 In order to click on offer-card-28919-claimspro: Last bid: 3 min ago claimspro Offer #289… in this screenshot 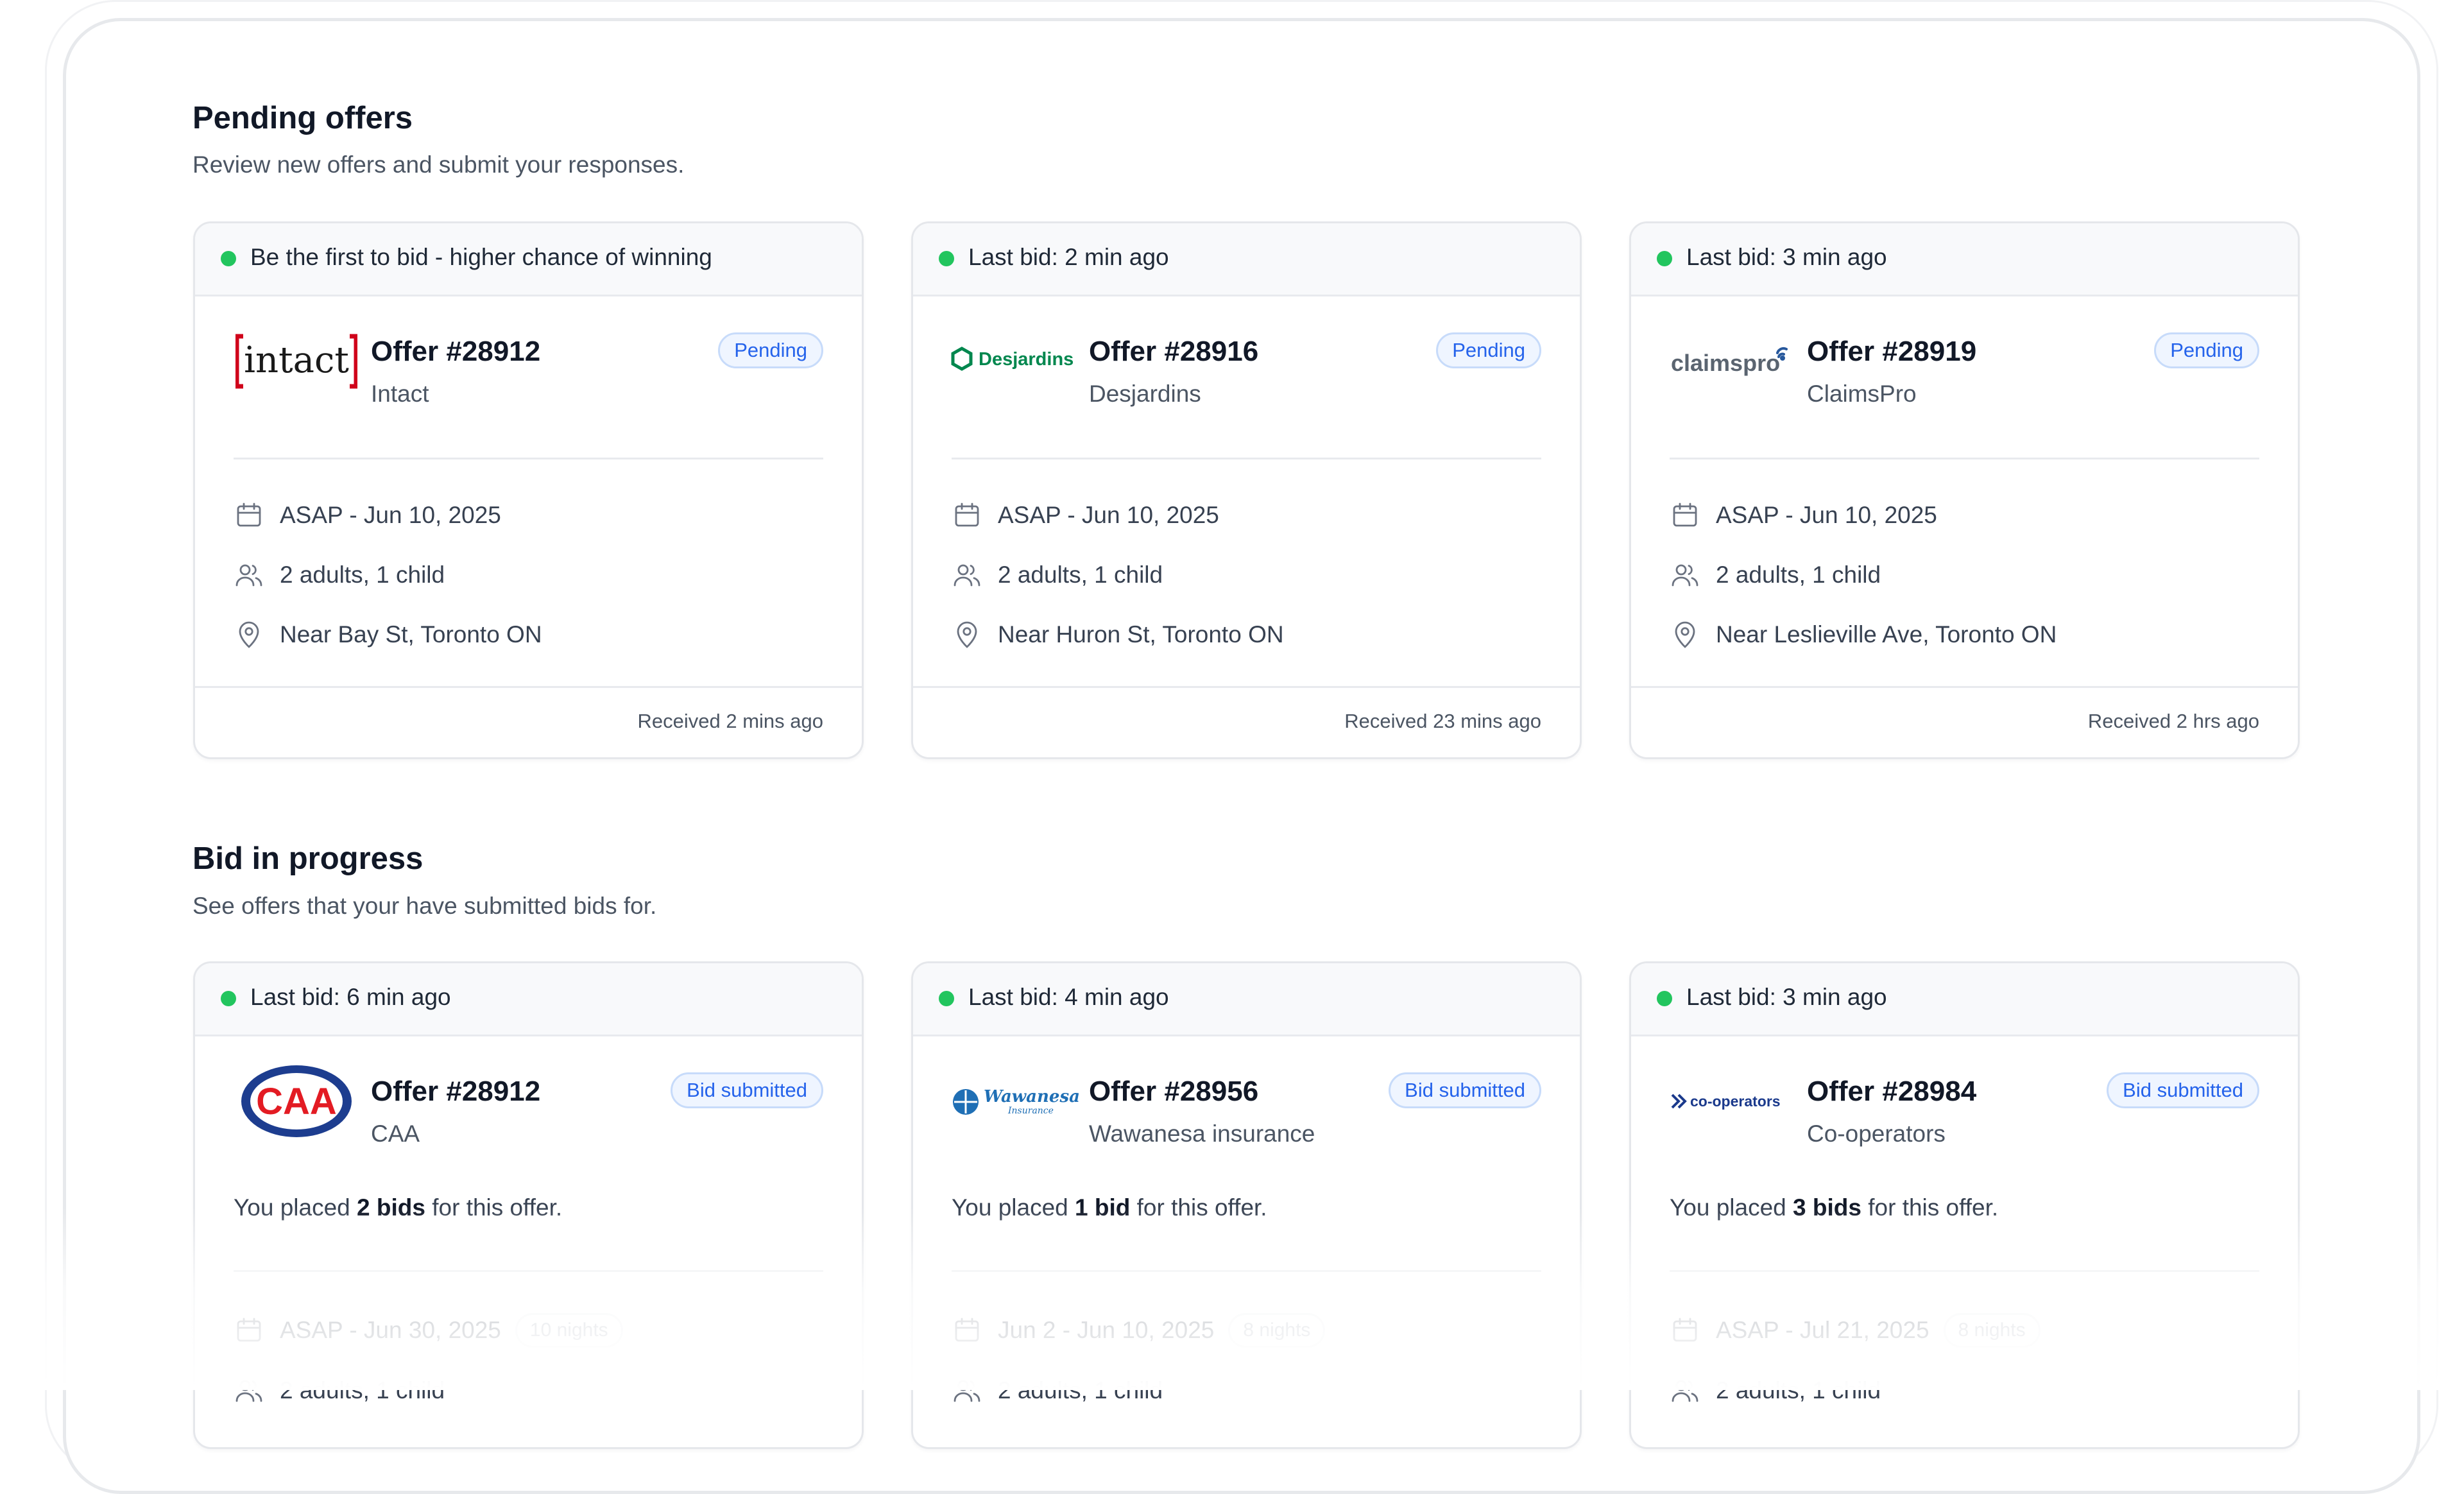, I will do `click(1965, 490)`.